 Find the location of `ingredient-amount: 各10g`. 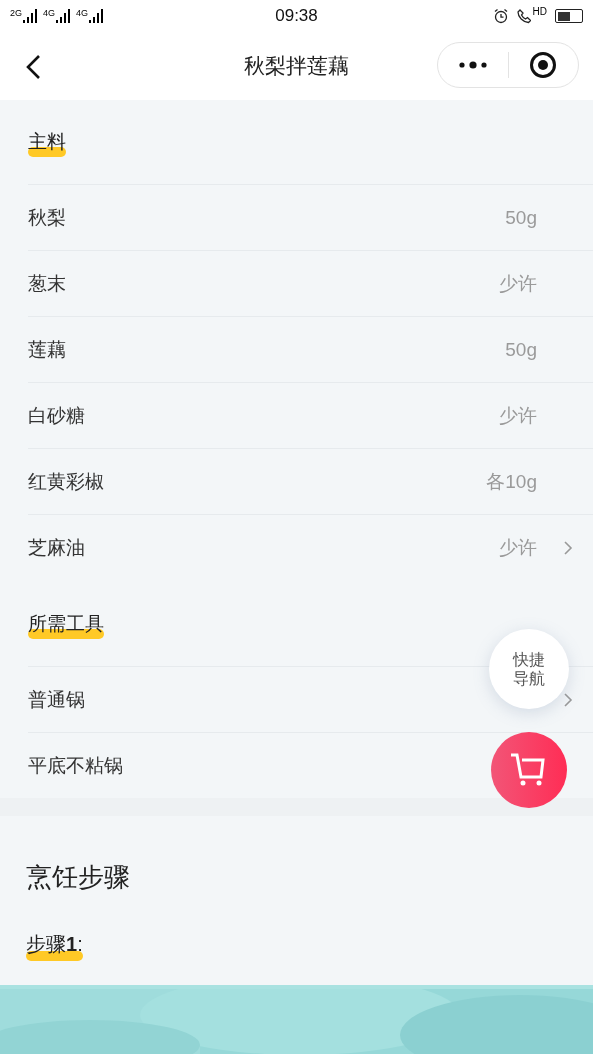

ingredient-amount: 各10g is located at coordinates (511, 481).